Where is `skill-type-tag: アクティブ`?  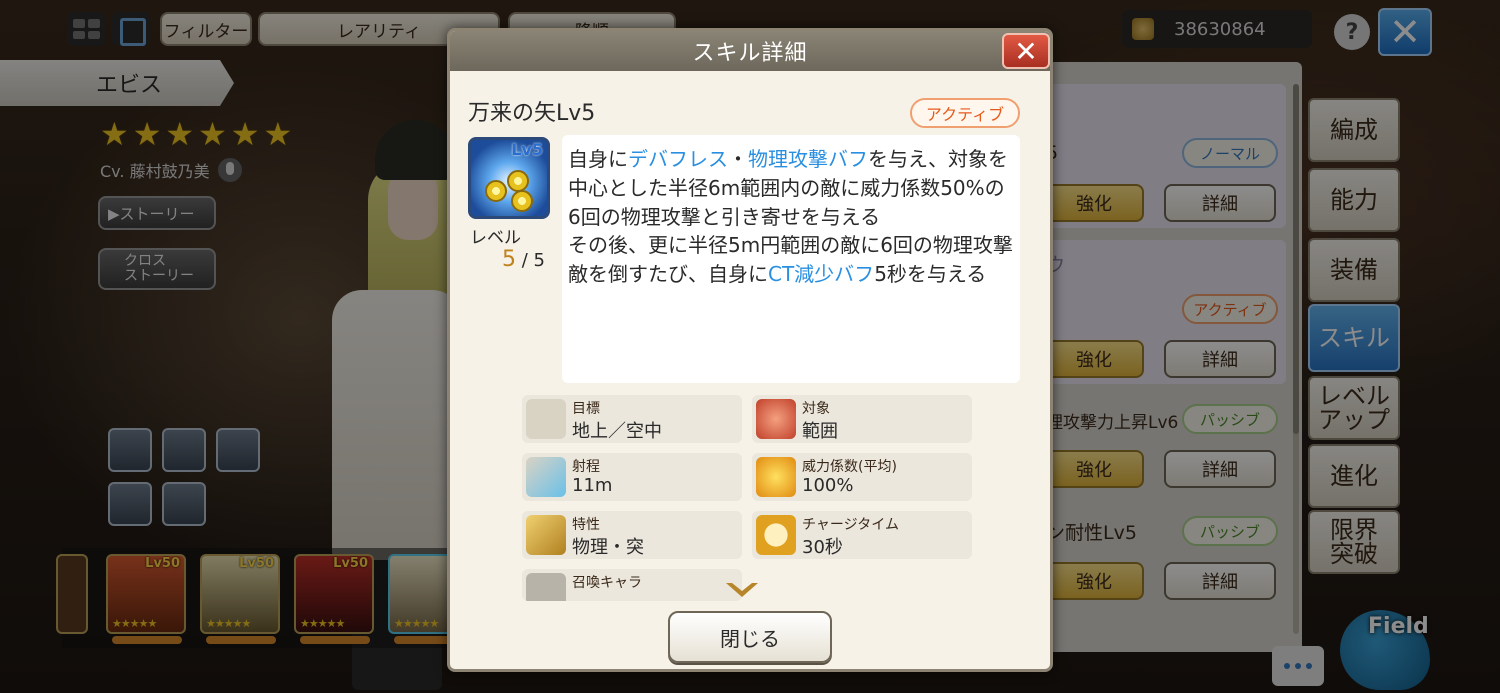 skill-type-tag: アクティブ is located at coordinates (965, 113).